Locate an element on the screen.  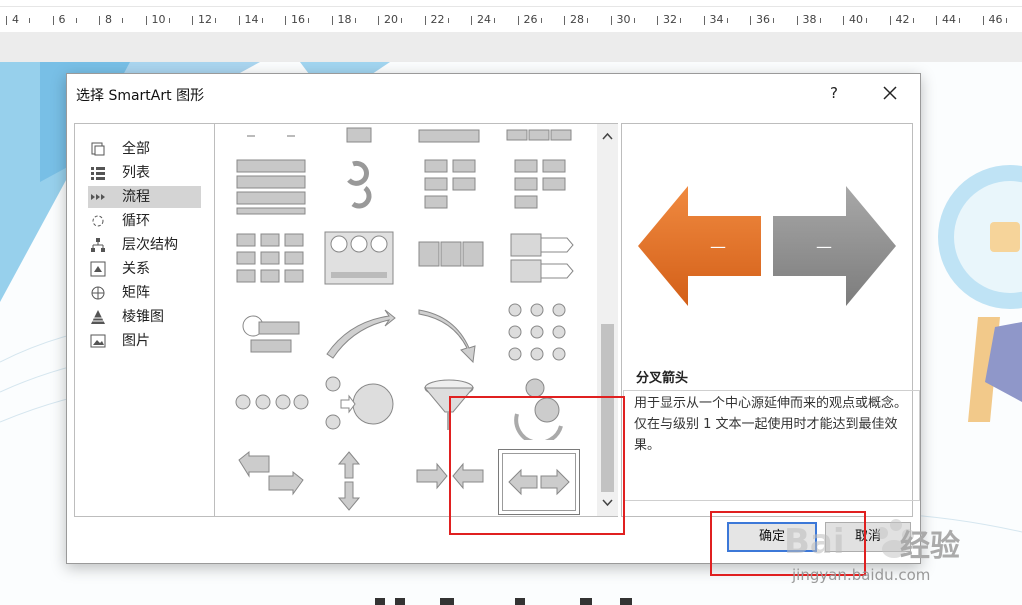
category-label: 列表 is located at coordinates (136, 173).